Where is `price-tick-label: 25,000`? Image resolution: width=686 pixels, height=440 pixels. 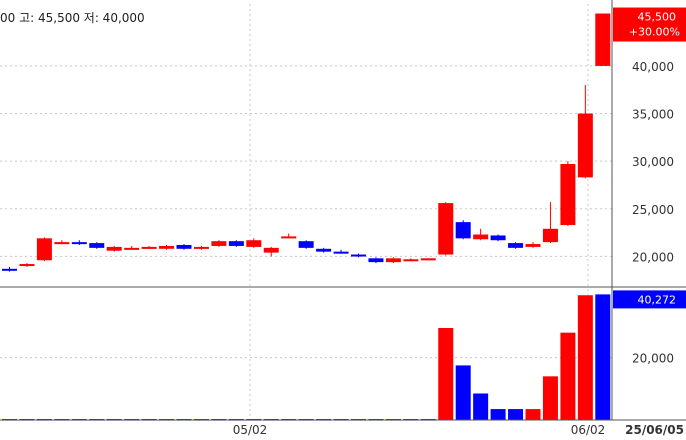
price-tick-label: 25,000 is located at coordinates (653, 210).